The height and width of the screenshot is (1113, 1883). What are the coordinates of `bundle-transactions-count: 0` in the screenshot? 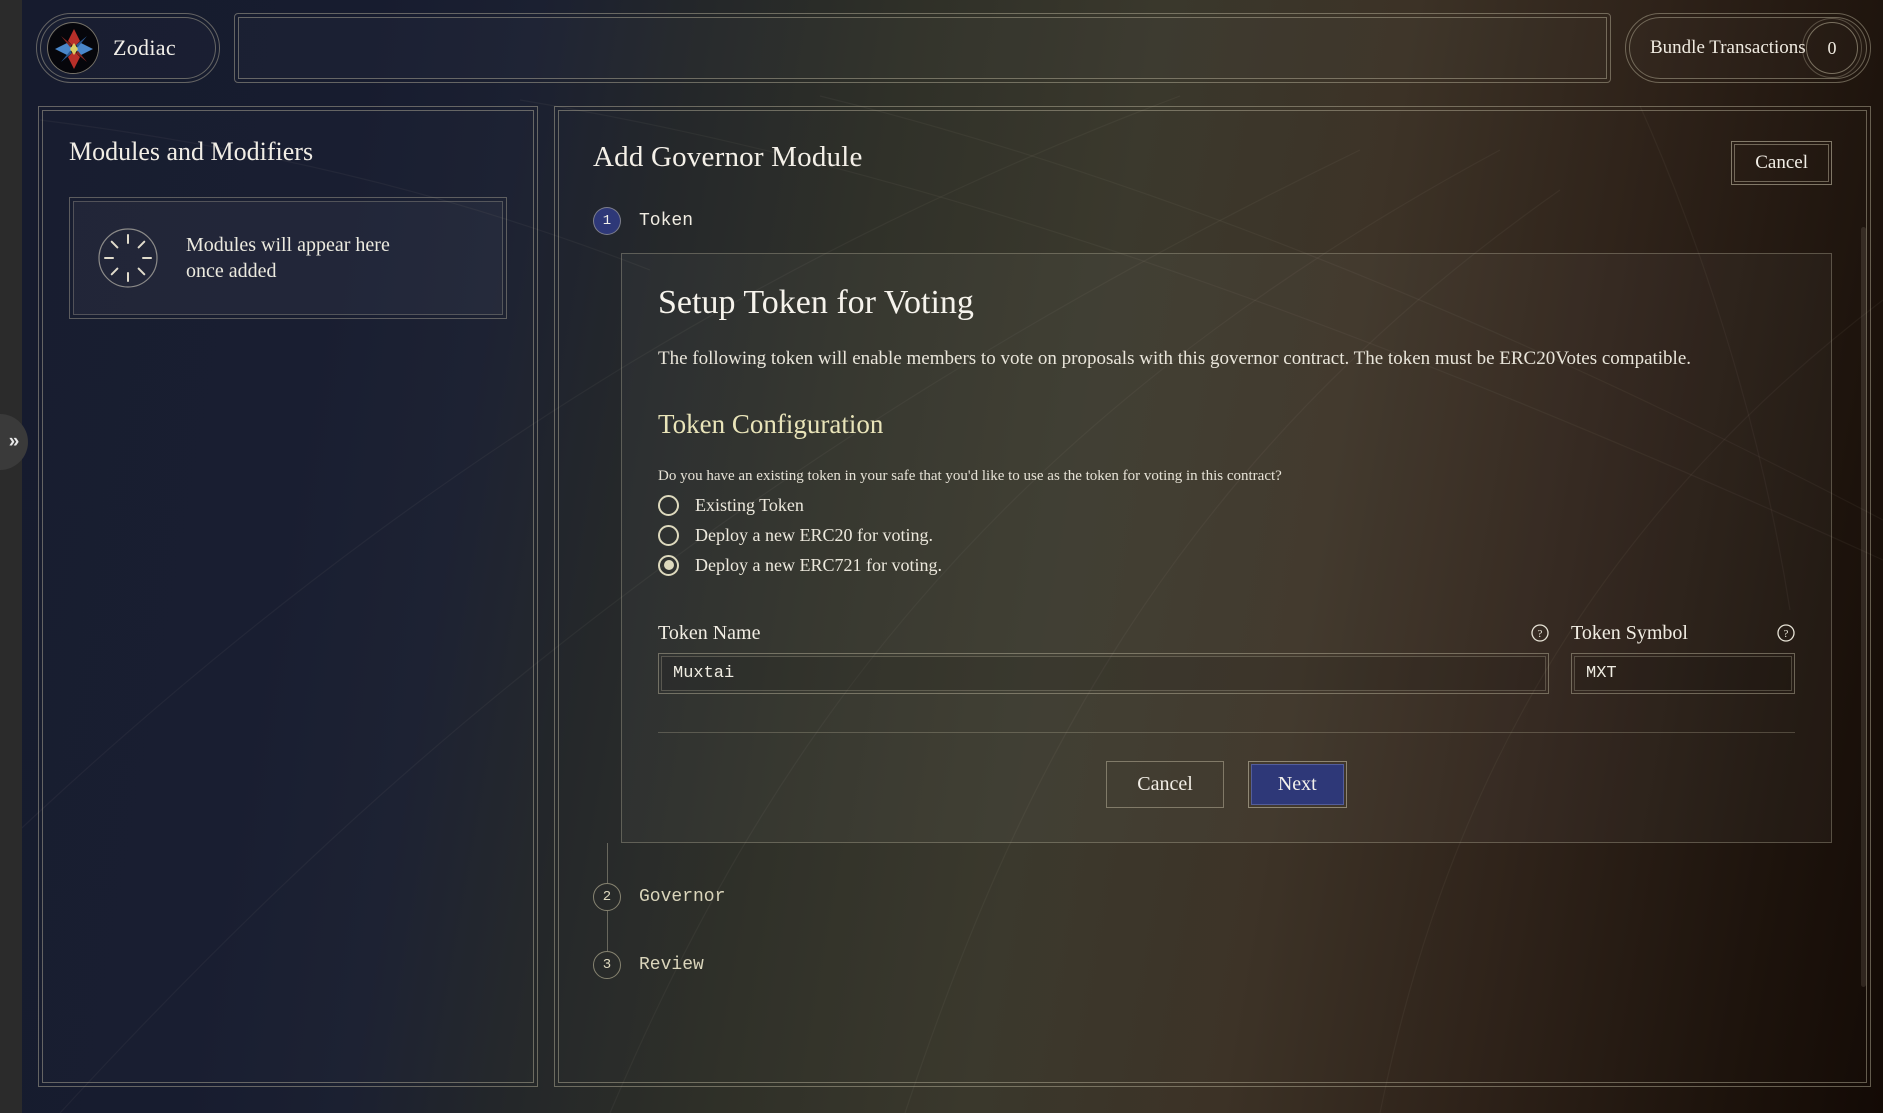 It's located at (1832, 48).